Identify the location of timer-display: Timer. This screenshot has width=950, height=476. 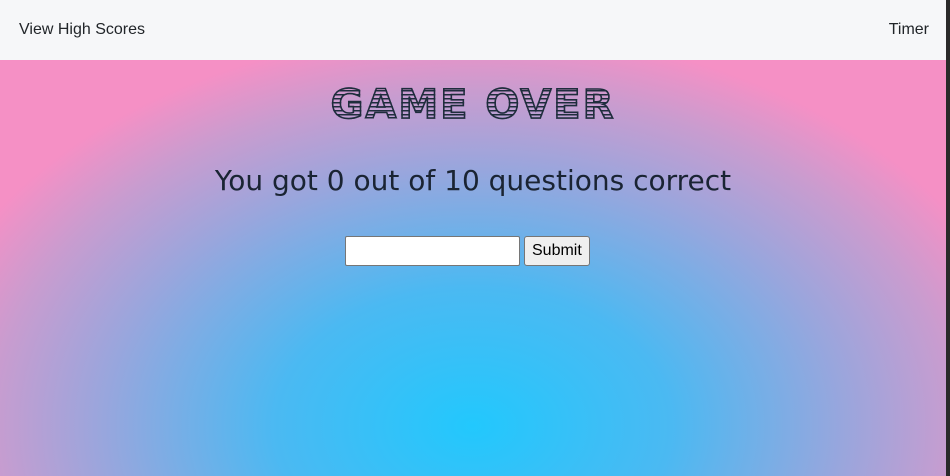
(908, 29).